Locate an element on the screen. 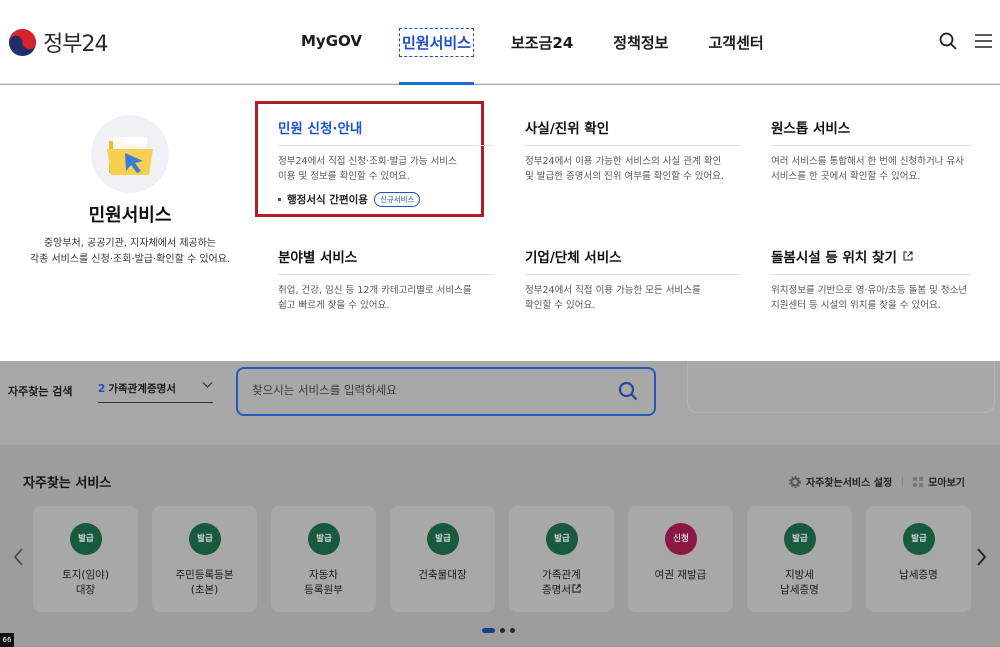 Image resolution: width=1000 pixels, height=647 pixels. logo: 정부24 is located at coordinates (58, 42).